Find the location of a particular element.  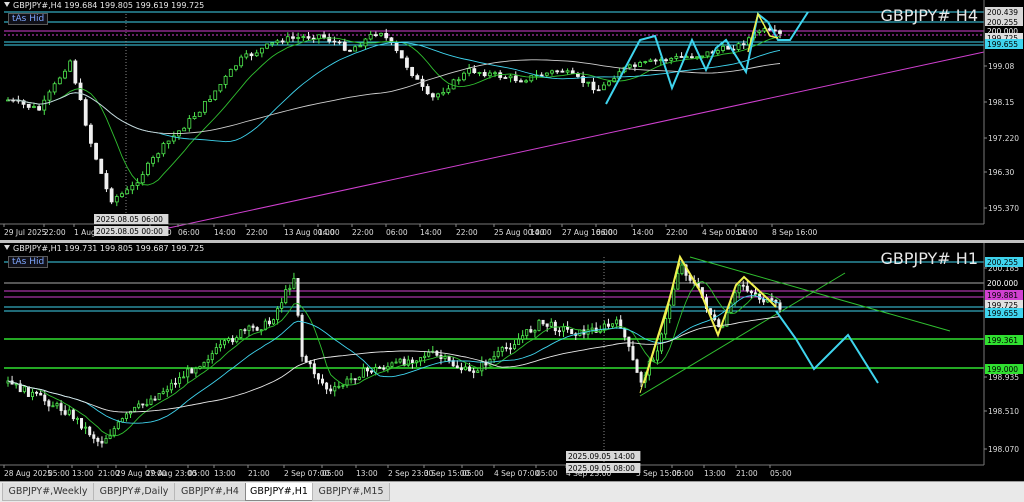

time-axis-label: 29 Jul 2025 is located at coordinates (25, 232).